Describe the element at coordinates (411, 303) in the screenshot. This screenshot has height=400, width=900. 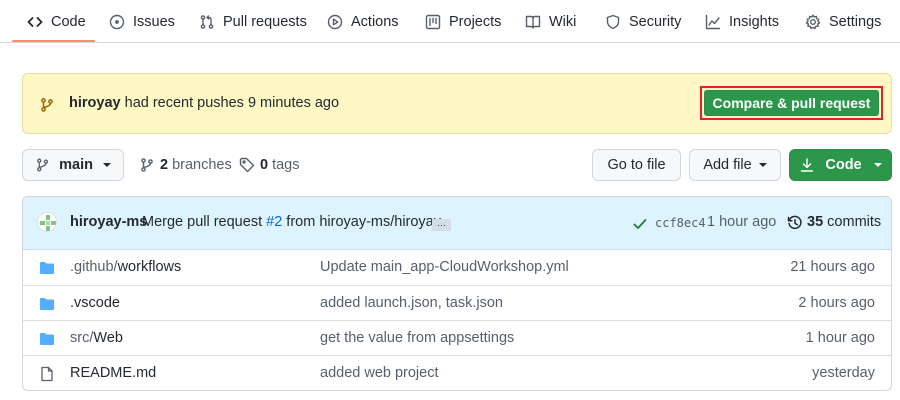
I see `file-commit-message-link: added launch.json, task.json` at that location.